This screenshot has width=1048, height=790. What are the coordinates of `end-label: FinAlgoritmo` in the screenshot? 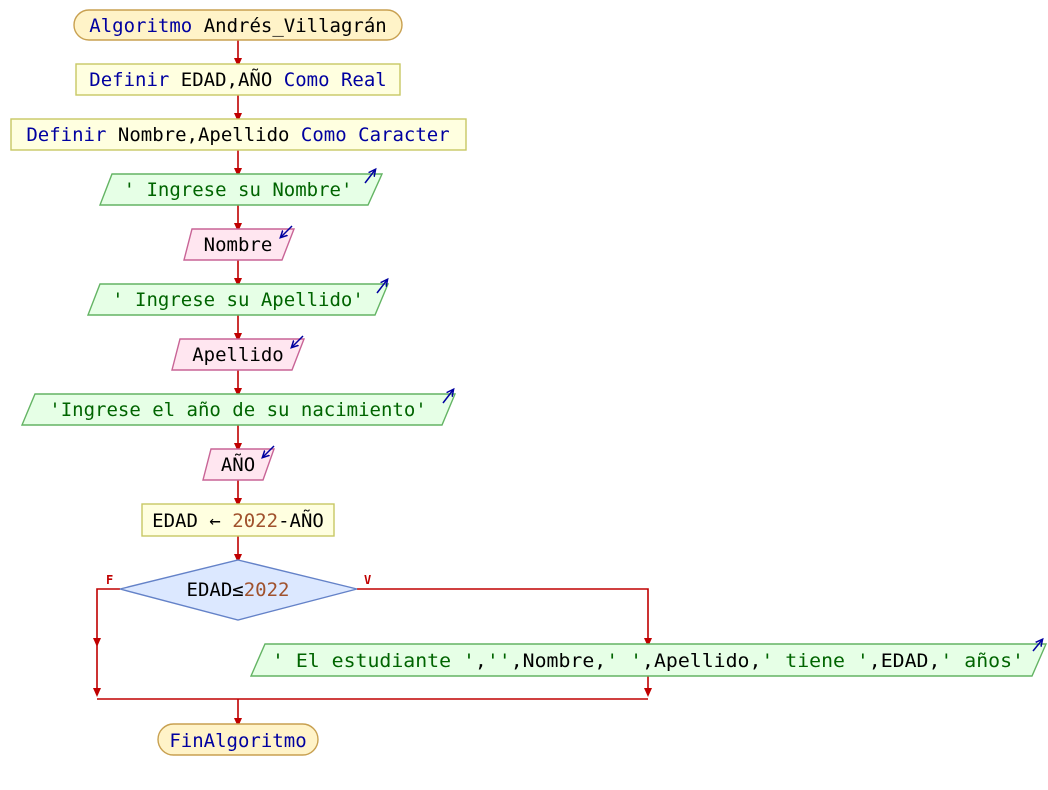 It's located at (237, 741).